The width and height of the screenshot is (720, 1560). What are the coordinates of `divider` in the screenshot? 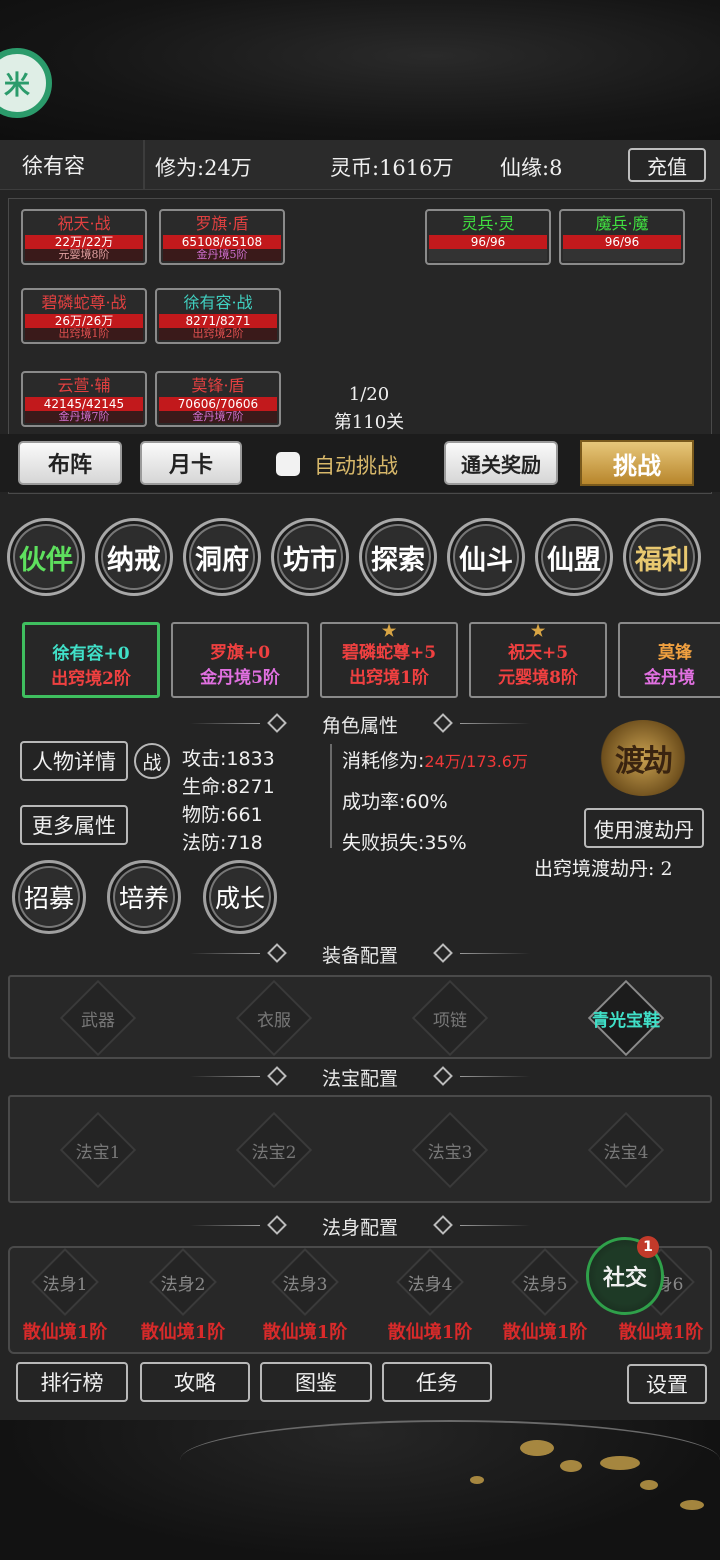 It's located at (331, 796).